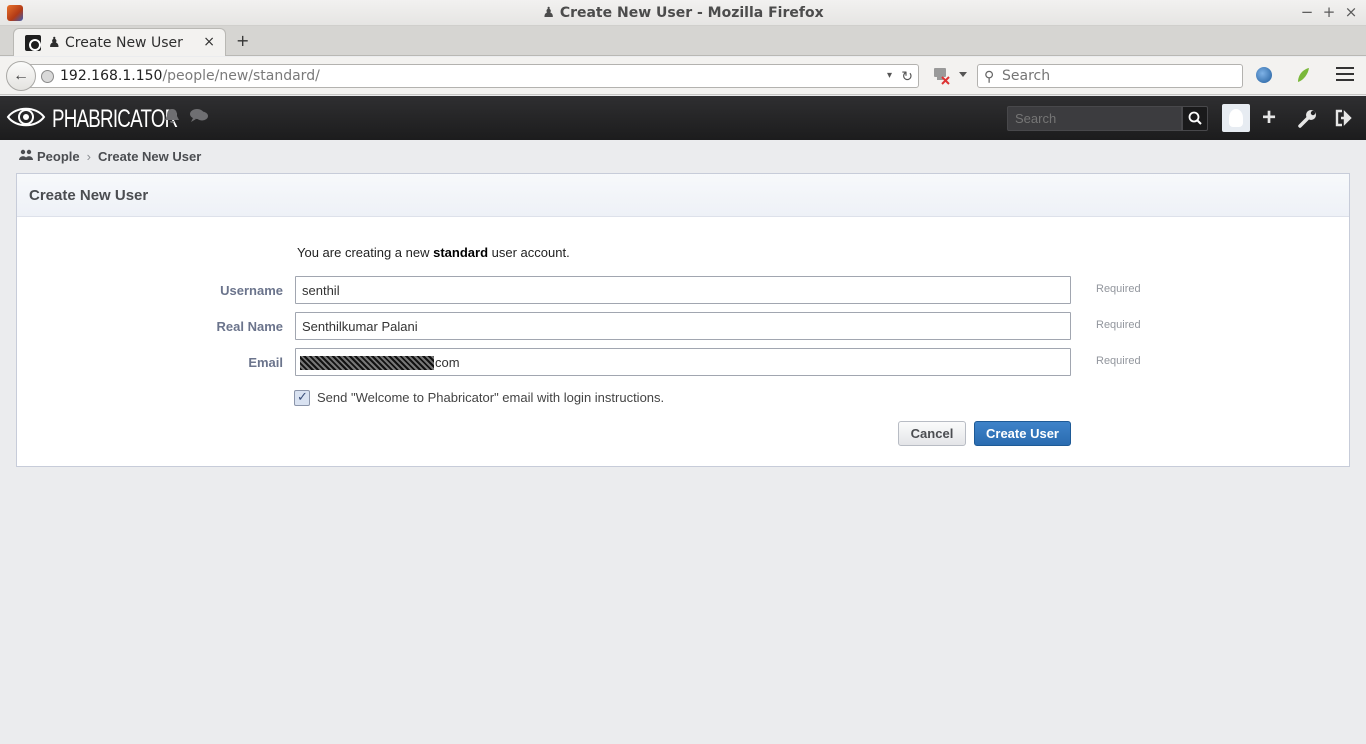  What do you see at coordinates (115, 43) in the screenshot?
I see `tab-label: ♟ Create New User` at bounding box center [115, 43].